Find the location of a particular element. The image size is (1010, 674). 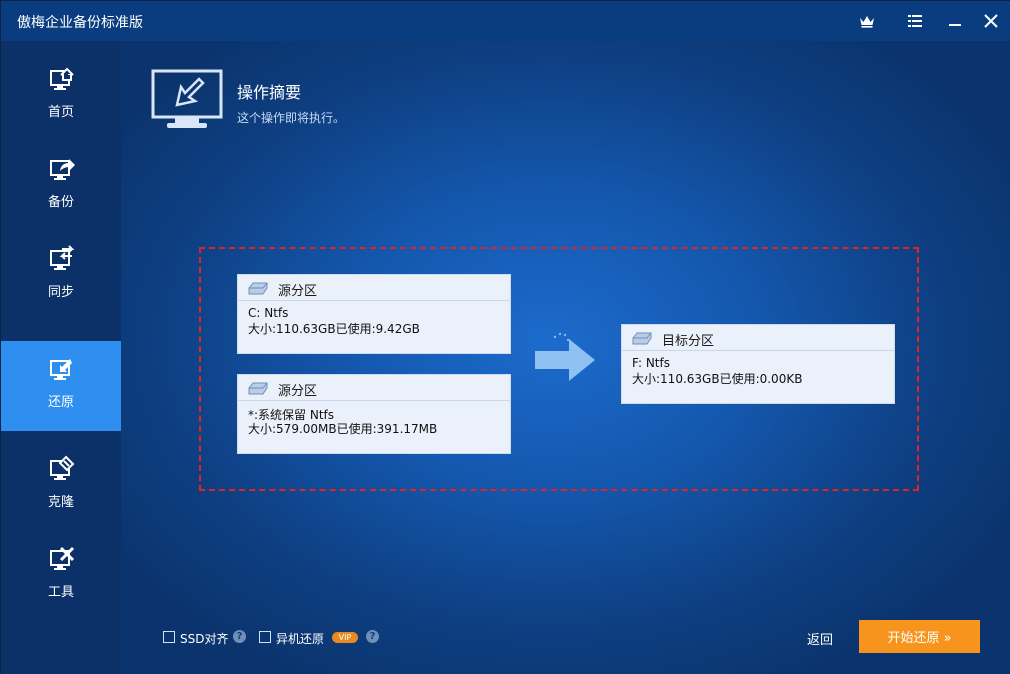

sidebar-item-tools: 工具 is located at coordinates (61, 576).